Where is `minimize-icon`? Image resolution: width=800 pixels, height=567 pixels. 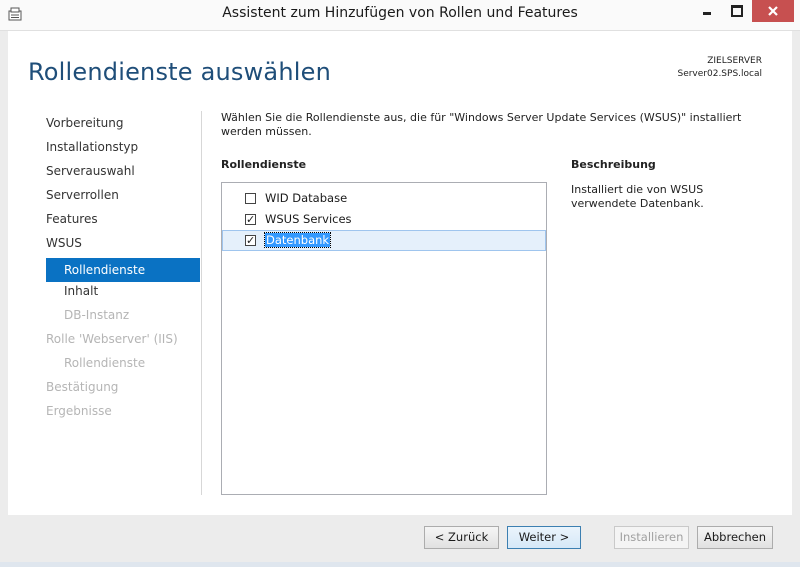 minimize-icon is located at coordinates (707, 13).